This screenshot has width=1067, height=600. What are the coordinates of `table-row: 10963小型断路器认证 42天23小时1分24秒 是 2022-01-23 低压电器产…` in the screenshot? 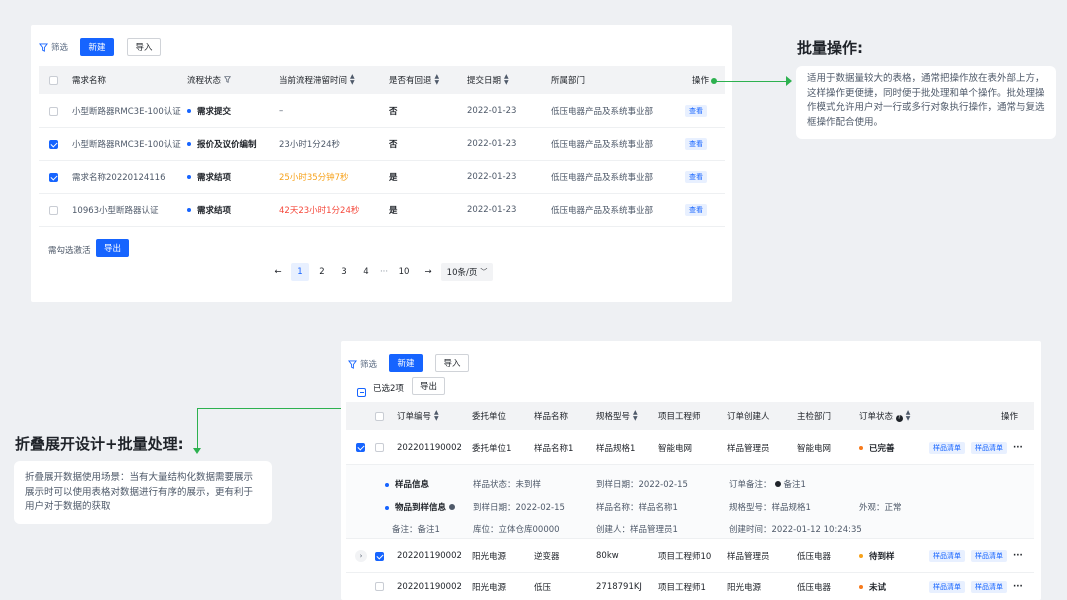 It's located at (382, 210).